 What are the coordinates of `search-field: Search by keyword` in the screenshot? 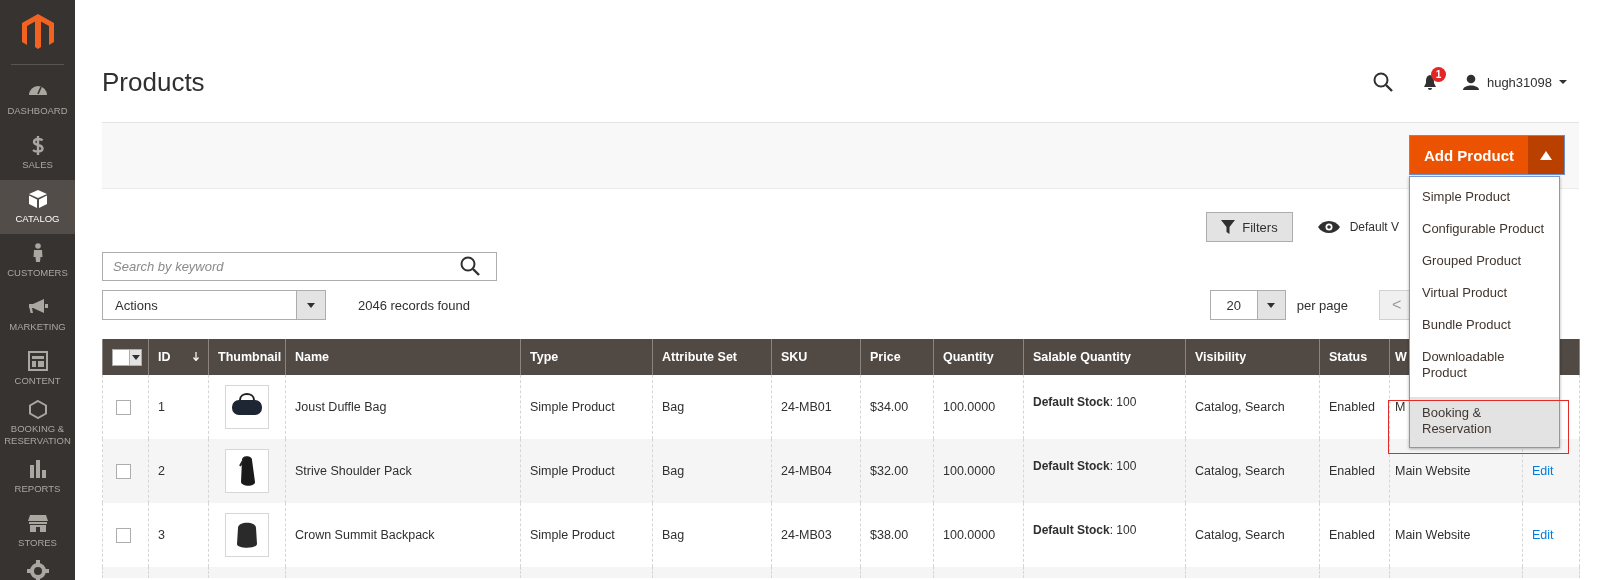 It's located at (299, 266).